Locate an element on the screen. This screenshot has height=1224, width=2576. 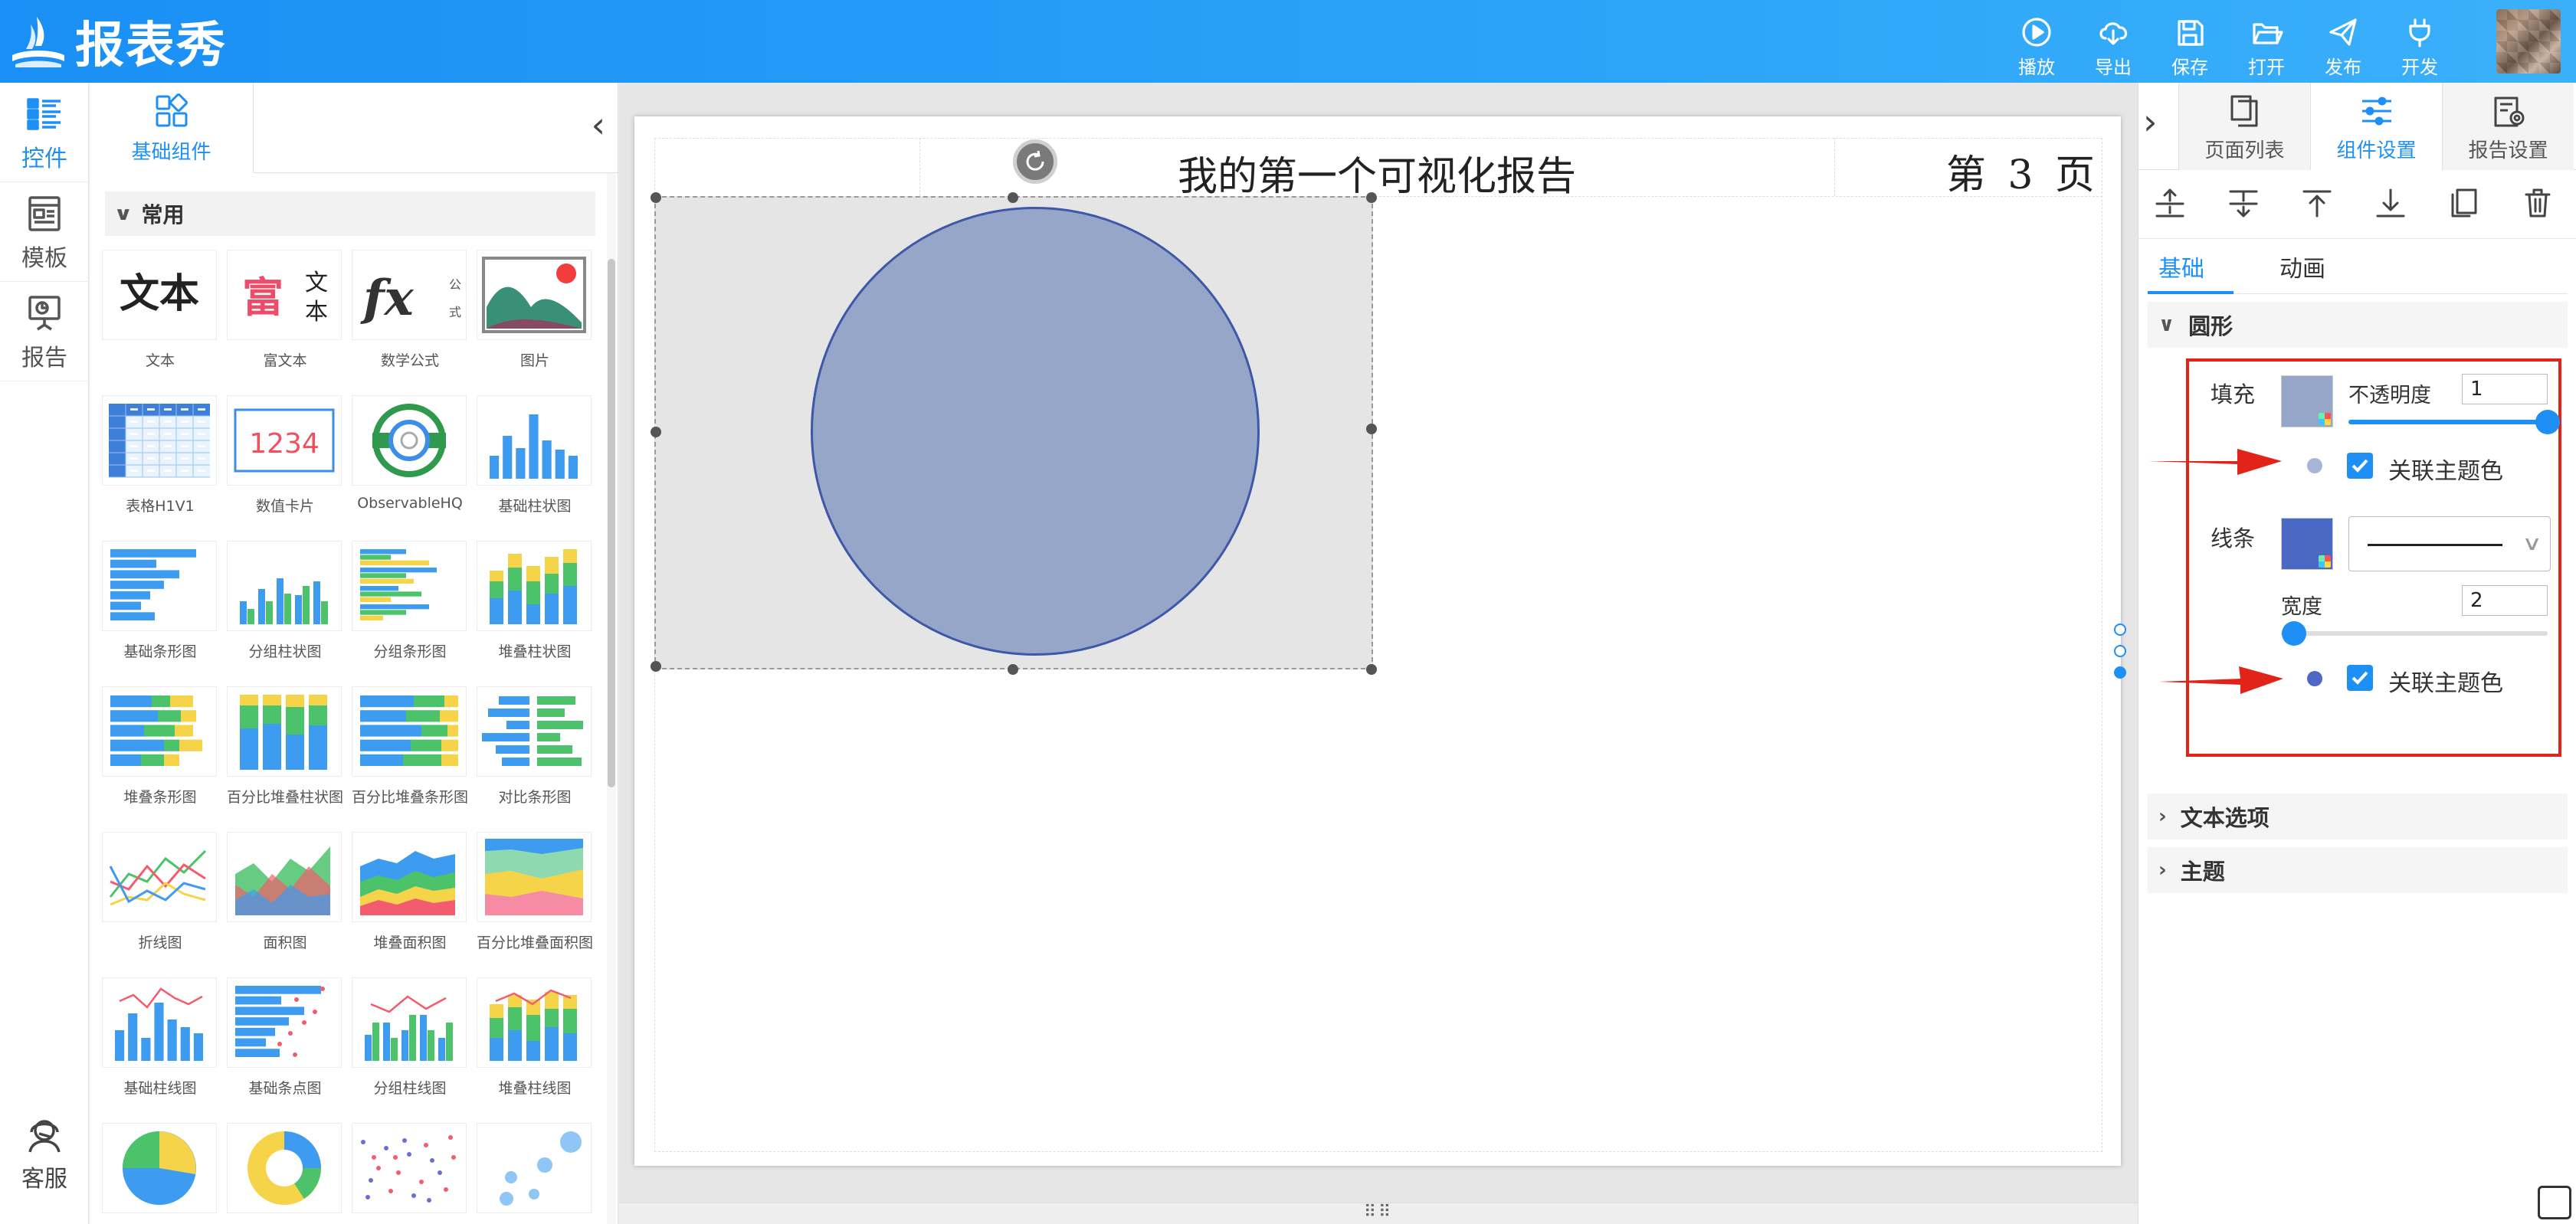
tab-basic-components: 基础组件 is located at coordinates (172, 128).